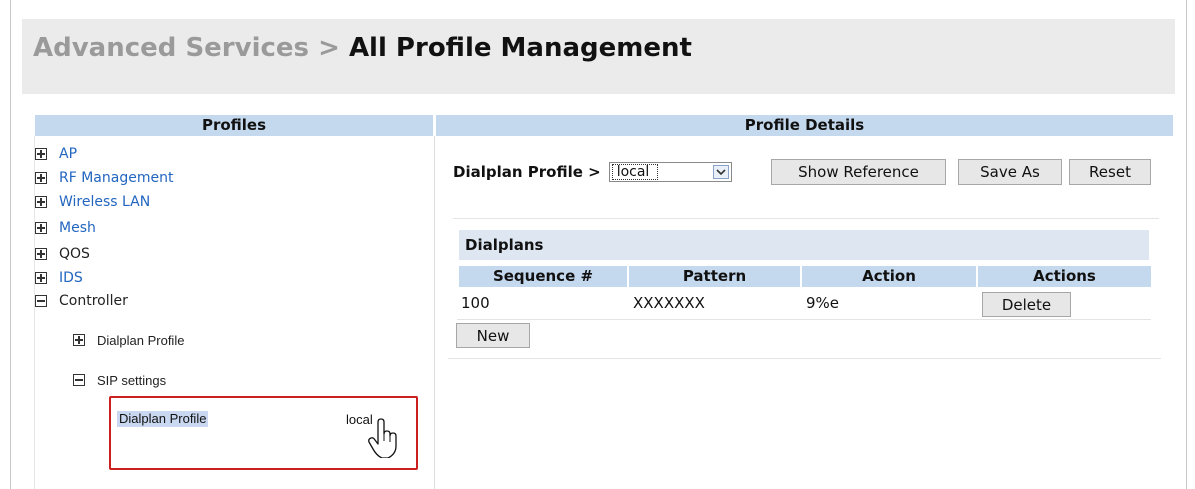 This screenshot has width=1195, height=489. I want to click on tree-item-mesh: Mesh, so click(65, 228).